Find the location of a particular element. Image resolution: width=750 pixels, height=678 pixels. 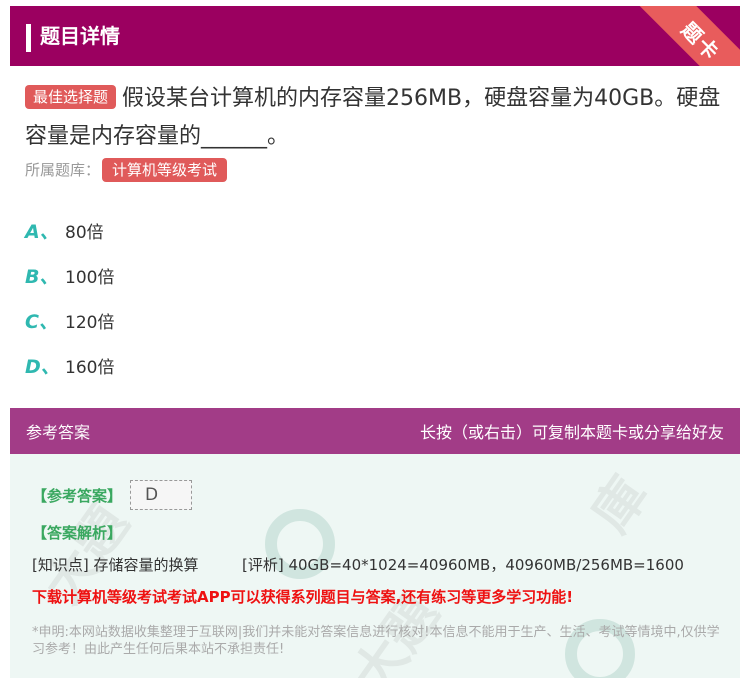

option-letter: C、 is located at coordinates (41, 322).